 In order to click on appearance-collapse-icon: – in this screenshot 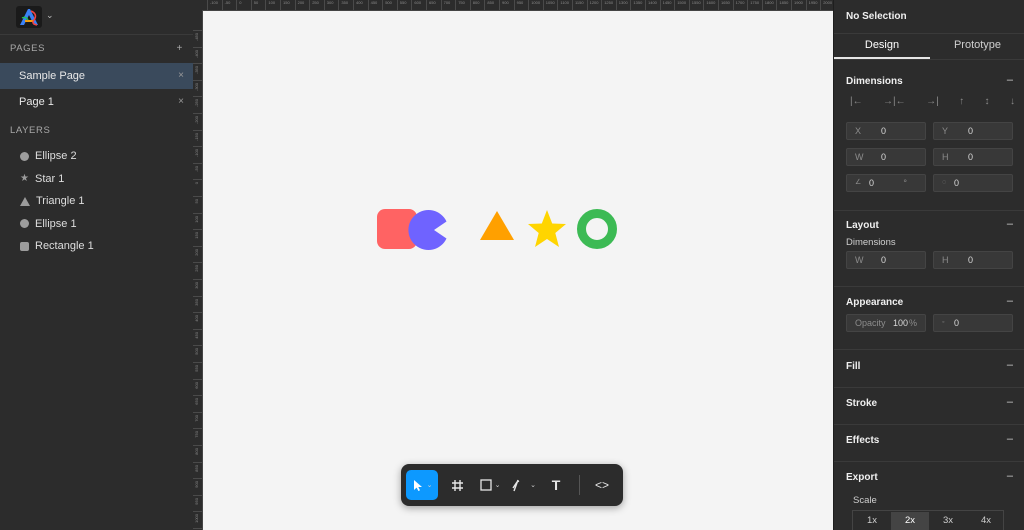, I will do `click(1010, 301)`.